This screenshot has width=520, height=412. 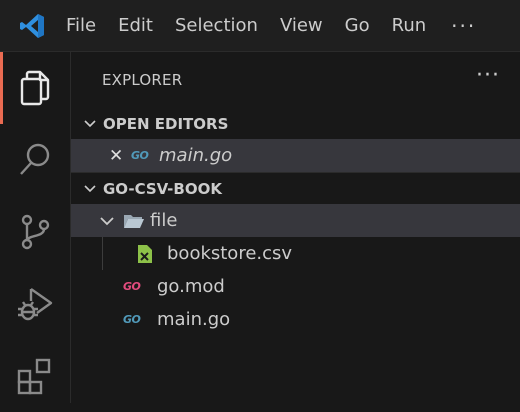 What do you see at coordinates (134, 221) in the screenshot?
I see `folder-open-icon` at bounding box center [134, 221].